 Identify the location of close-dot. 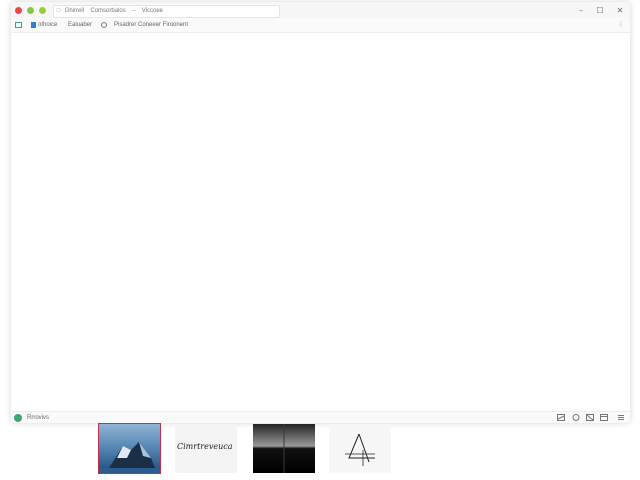
(18, 10).